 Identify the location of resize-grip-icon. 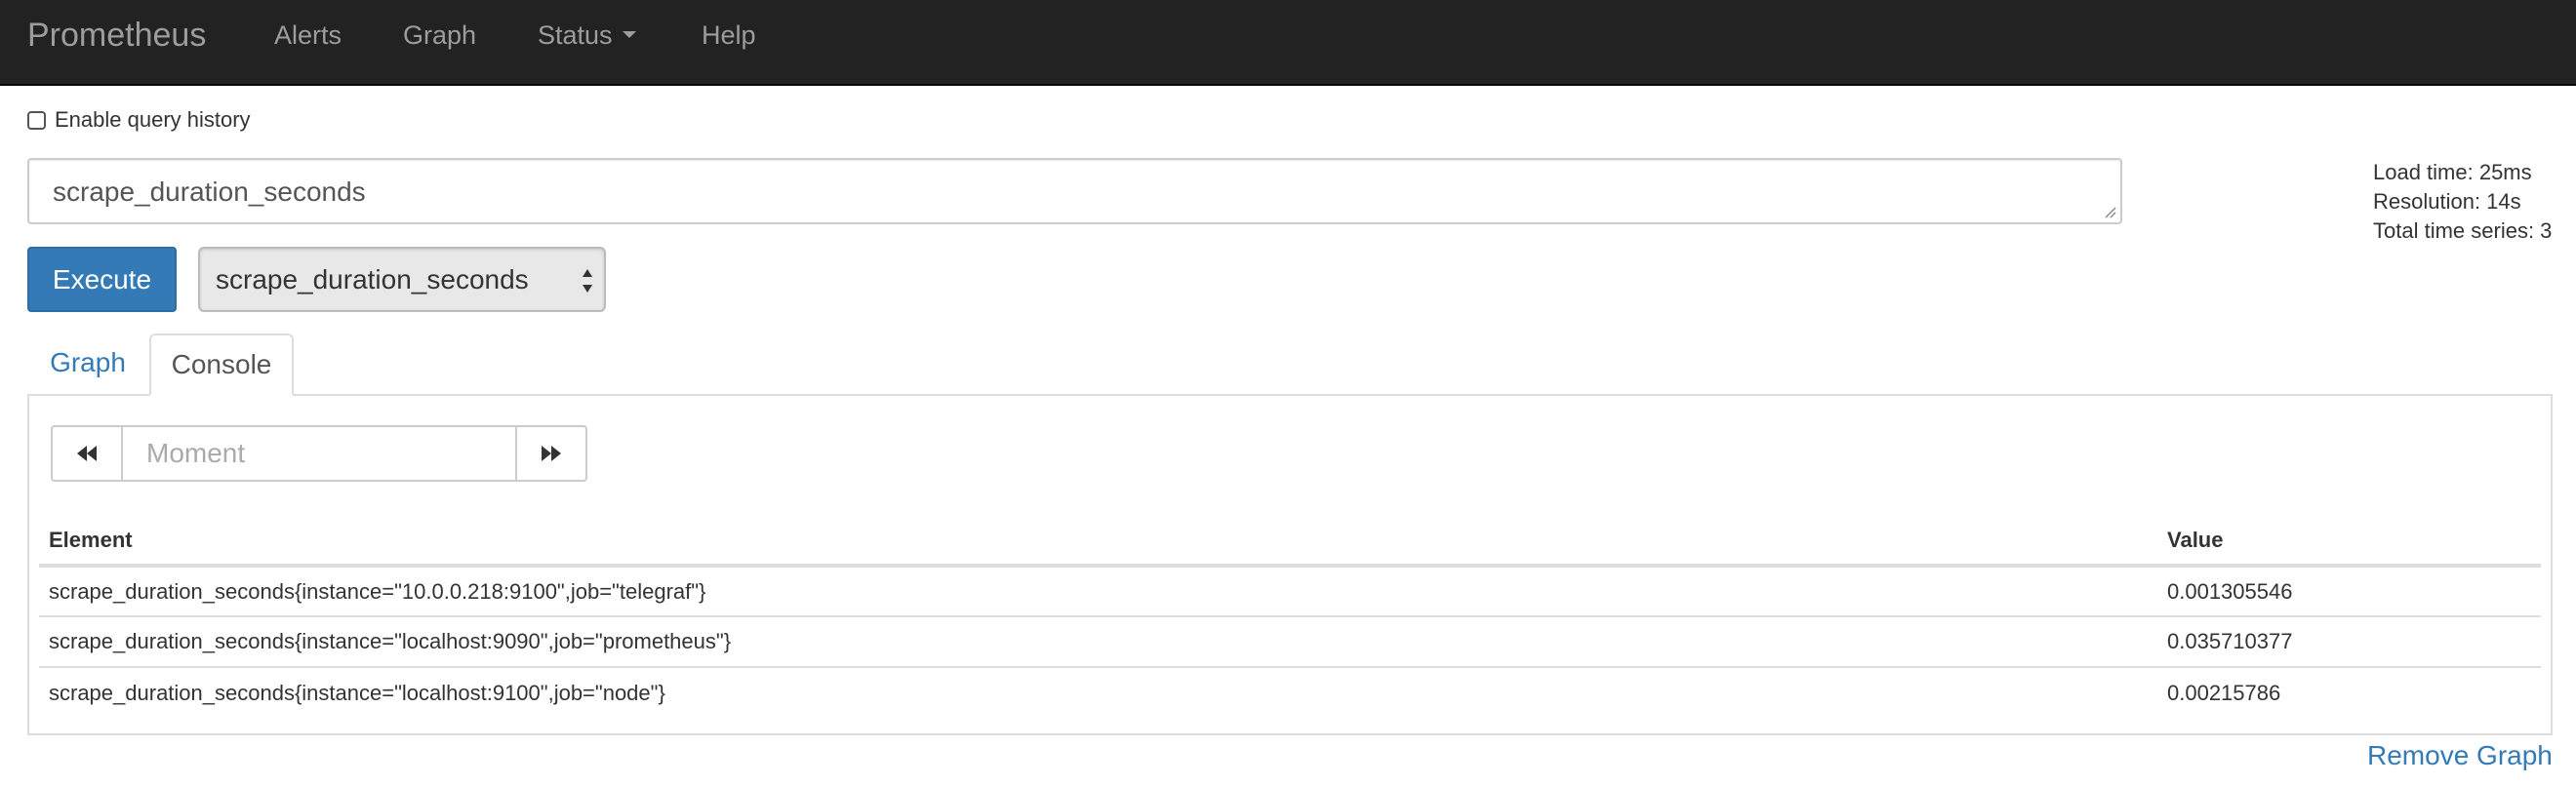
(2109, 211).